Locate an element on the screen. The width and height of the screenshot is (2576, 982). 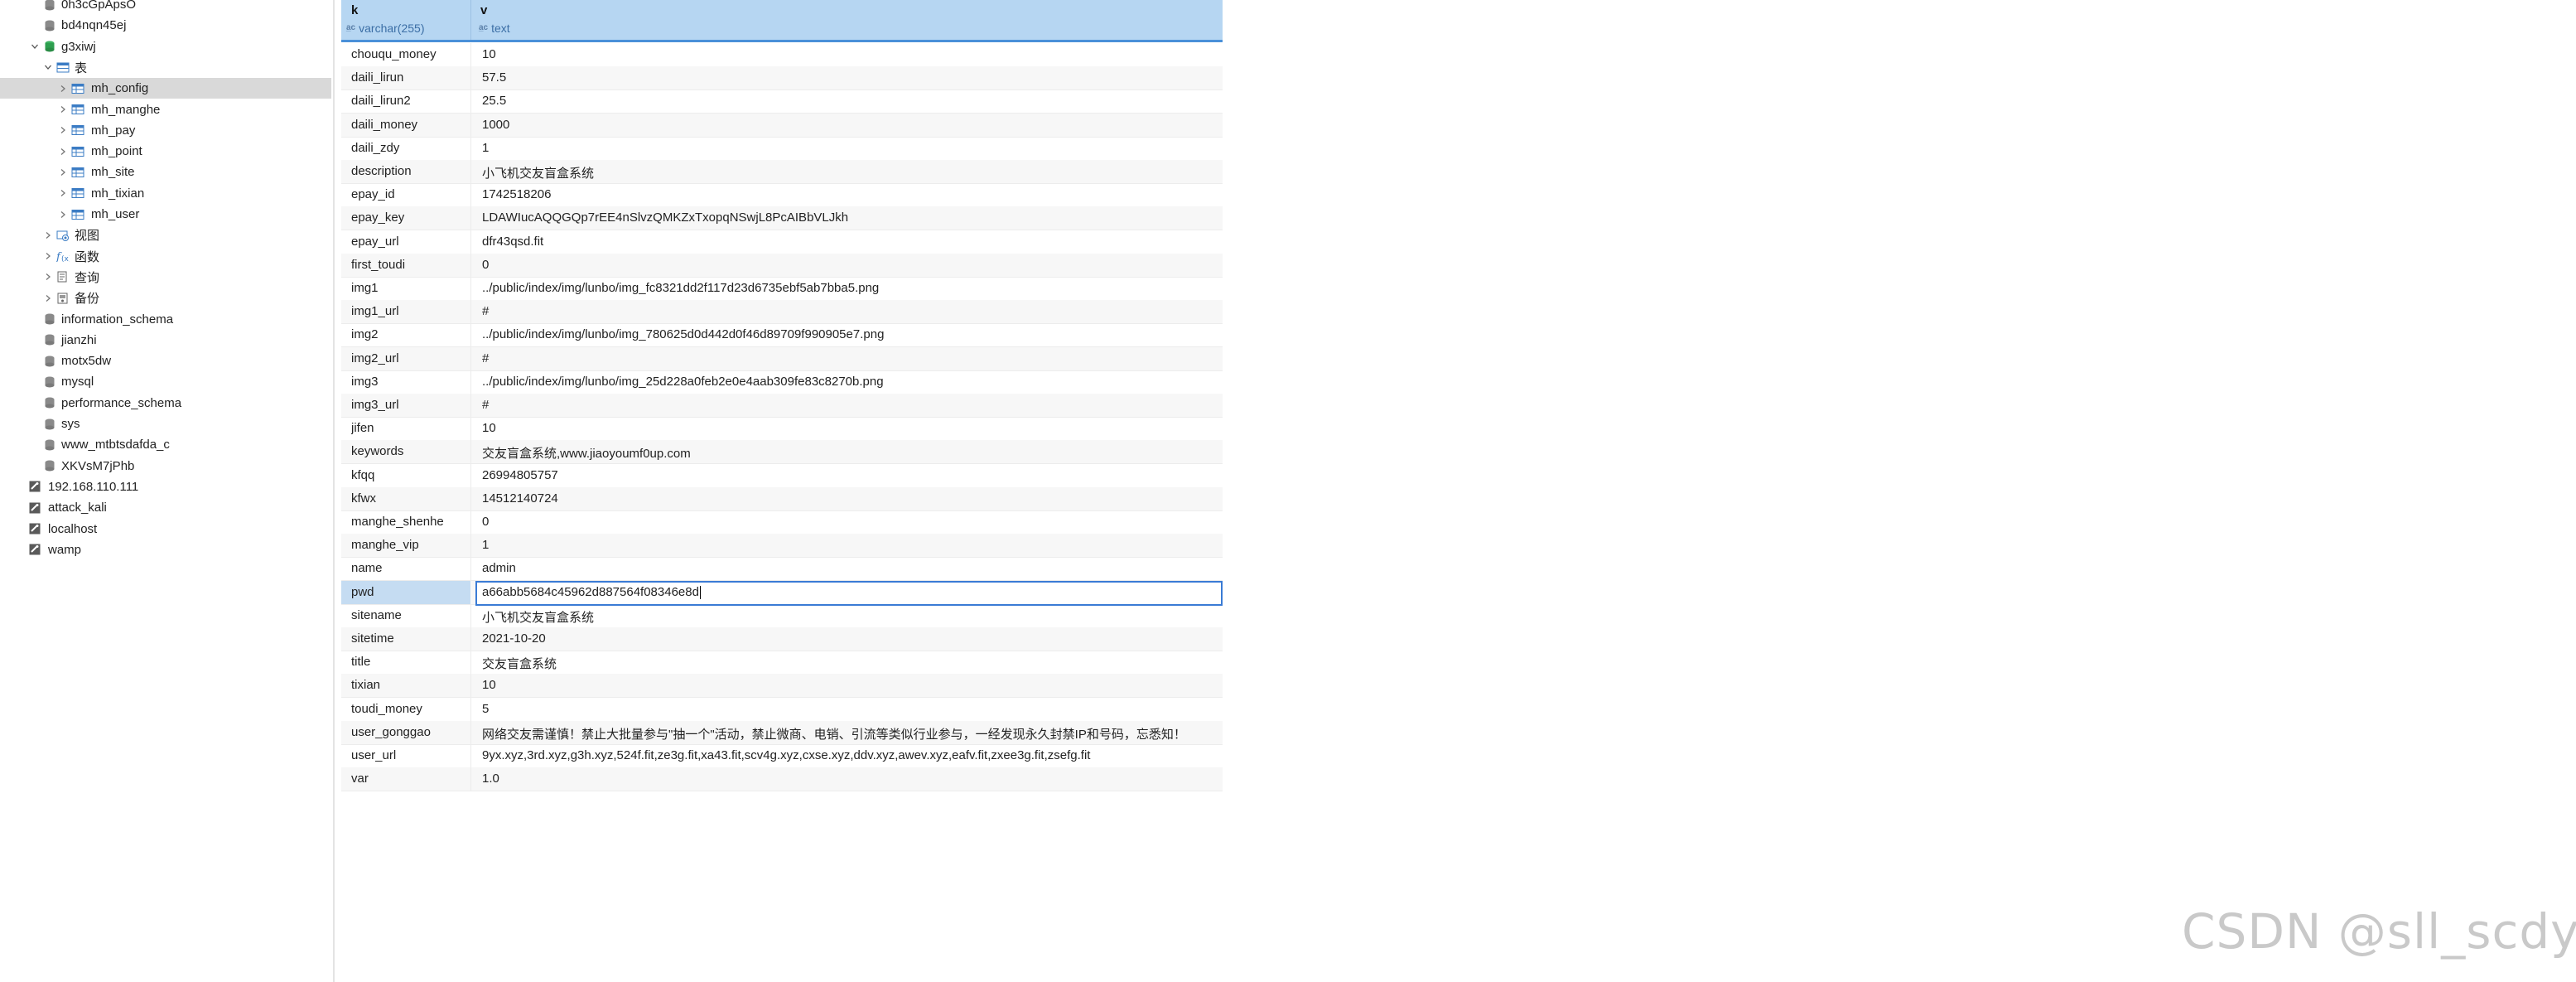
cell-key: img1 is located at coordinates (409, 288).